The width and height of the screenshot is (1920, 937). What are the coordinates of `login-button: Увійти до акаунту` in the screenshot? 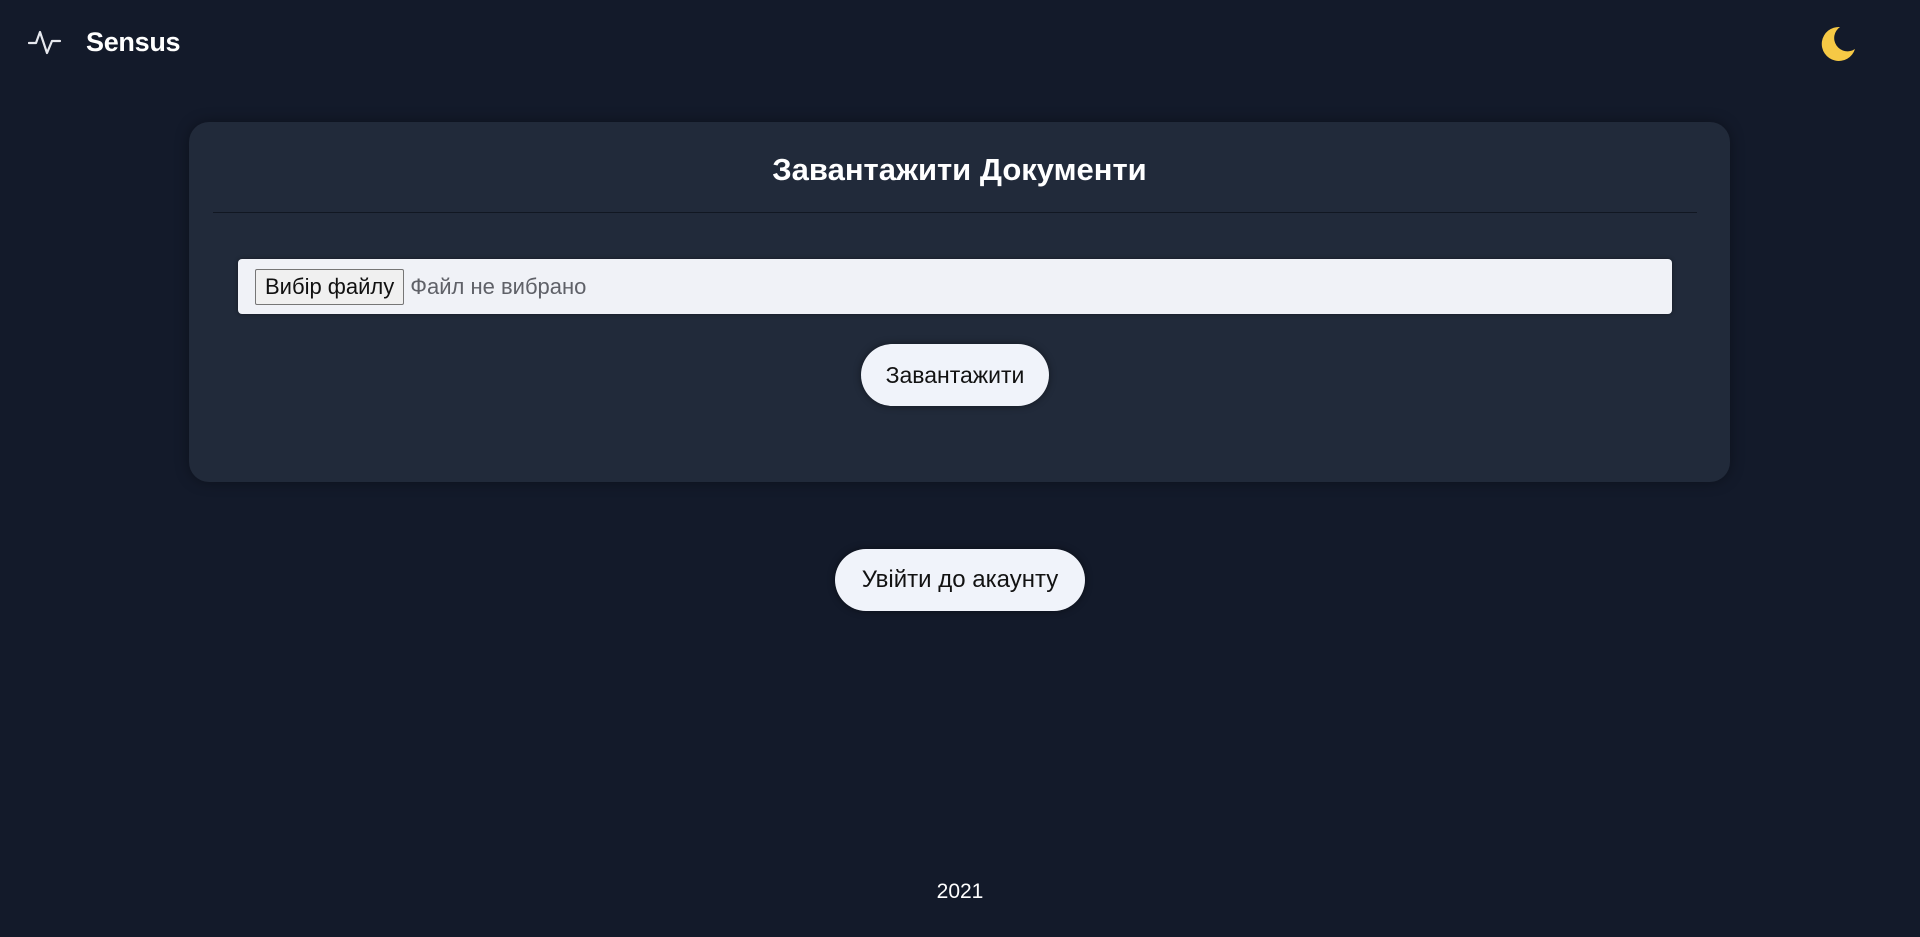 It's located at (960, 580).